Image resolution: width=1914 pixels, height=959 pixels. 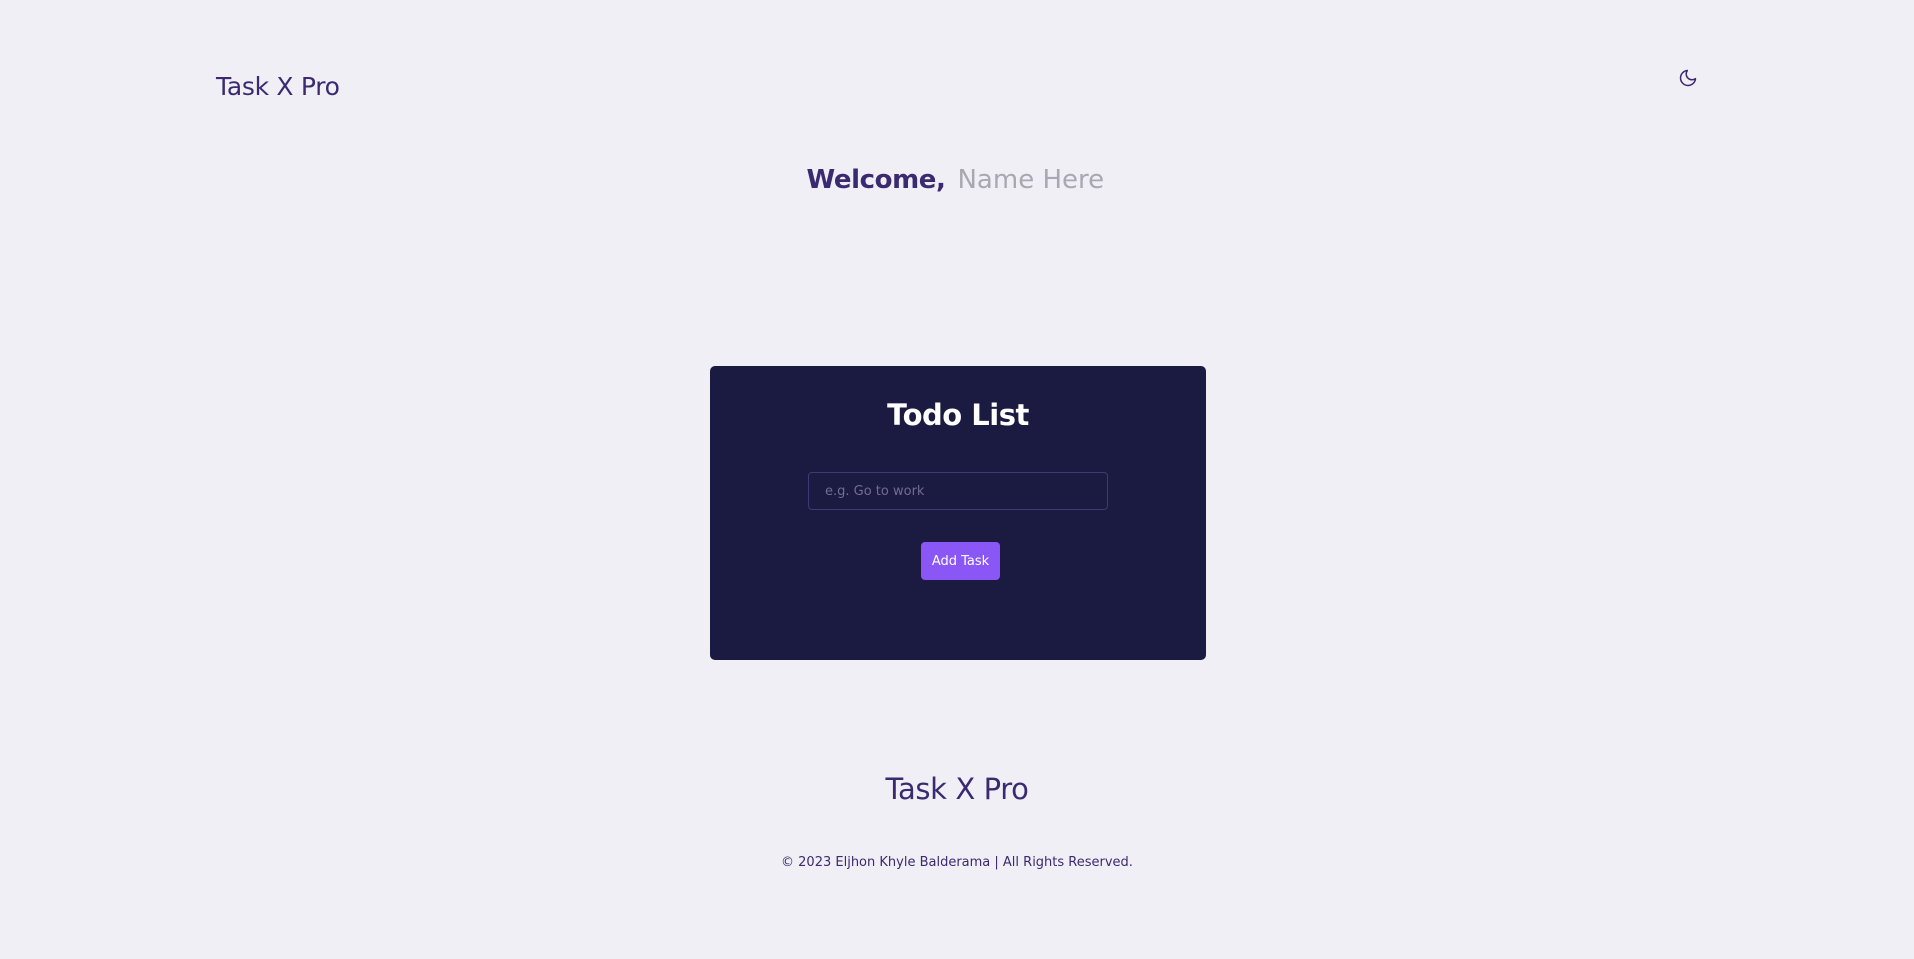 I want to click on theme-toggle-button, so click(x=1690, y=80).